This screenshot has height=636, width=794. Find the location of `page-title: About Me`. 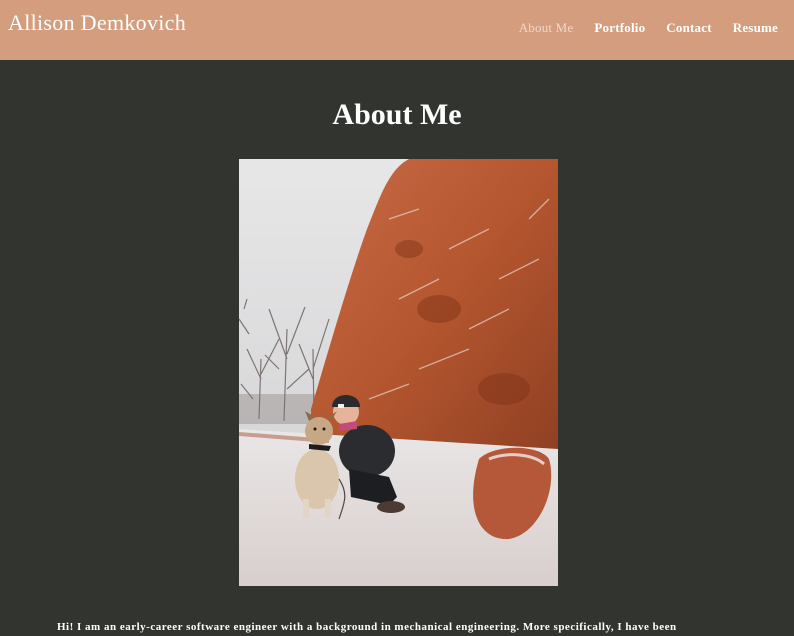

page-title: About Me is located at coordinates (397, 114).